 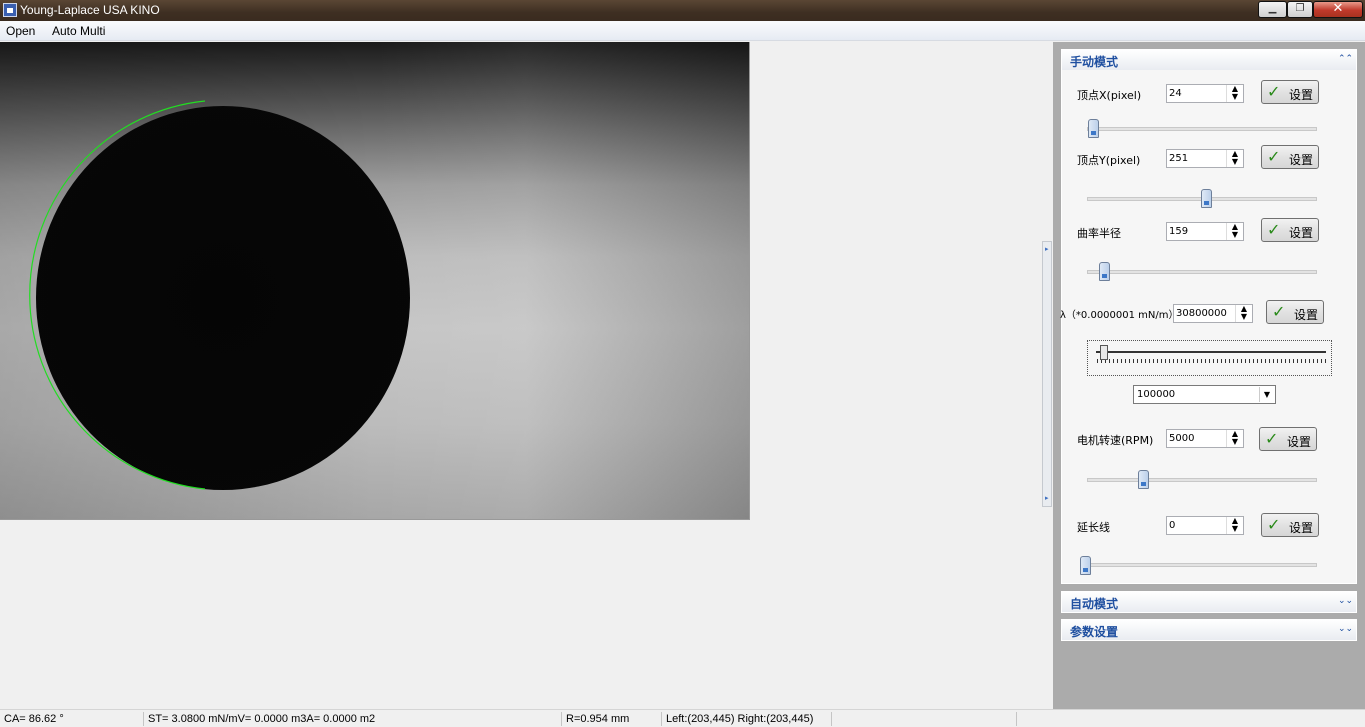 I want to click on motor-speed-set-label: 设置, so click(x=1299, y=442).